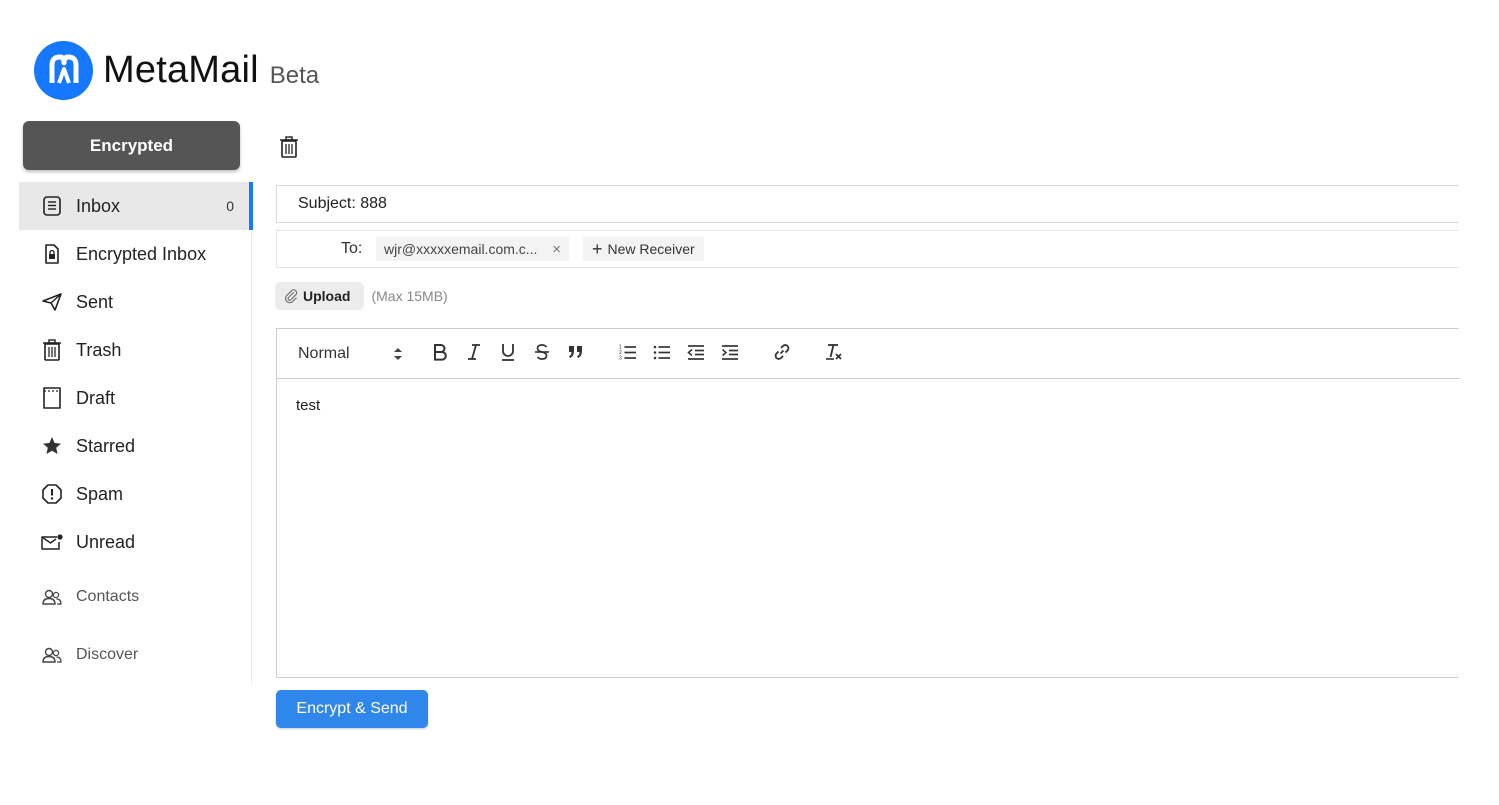  What do you see at coordinates (308, 405) in the screenshot?
I see `message-body: test` at bounding box center [308, 405].